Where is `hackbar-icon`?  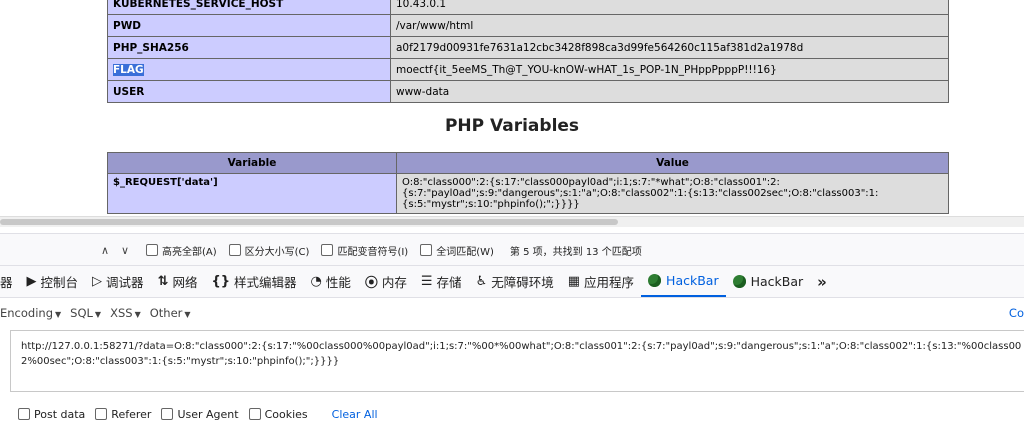
hackbar-icon is located at coordinates (655, 280).